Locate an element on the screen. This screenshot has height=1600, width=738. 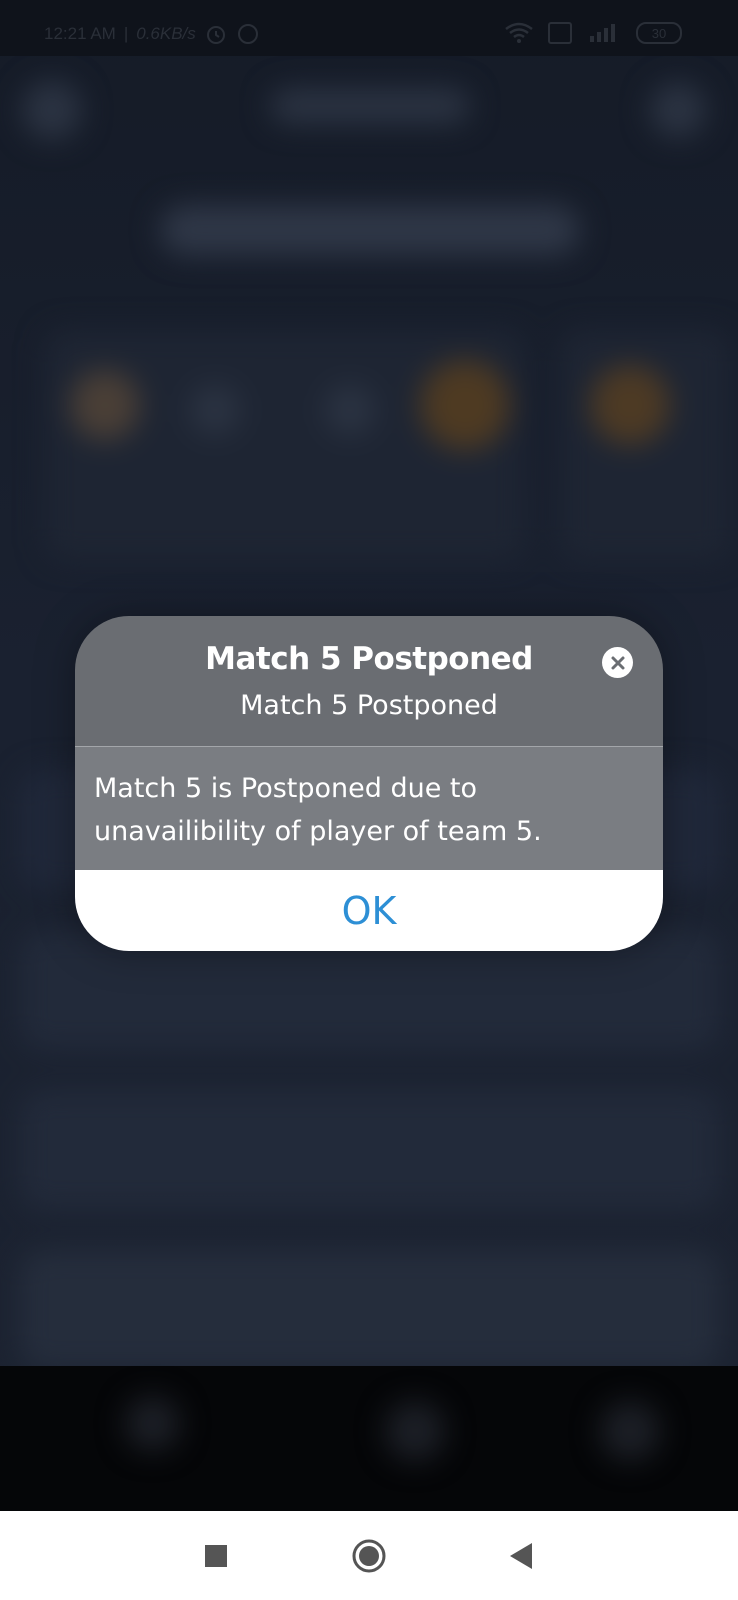
home-button is located at coordinates (369, 1556).